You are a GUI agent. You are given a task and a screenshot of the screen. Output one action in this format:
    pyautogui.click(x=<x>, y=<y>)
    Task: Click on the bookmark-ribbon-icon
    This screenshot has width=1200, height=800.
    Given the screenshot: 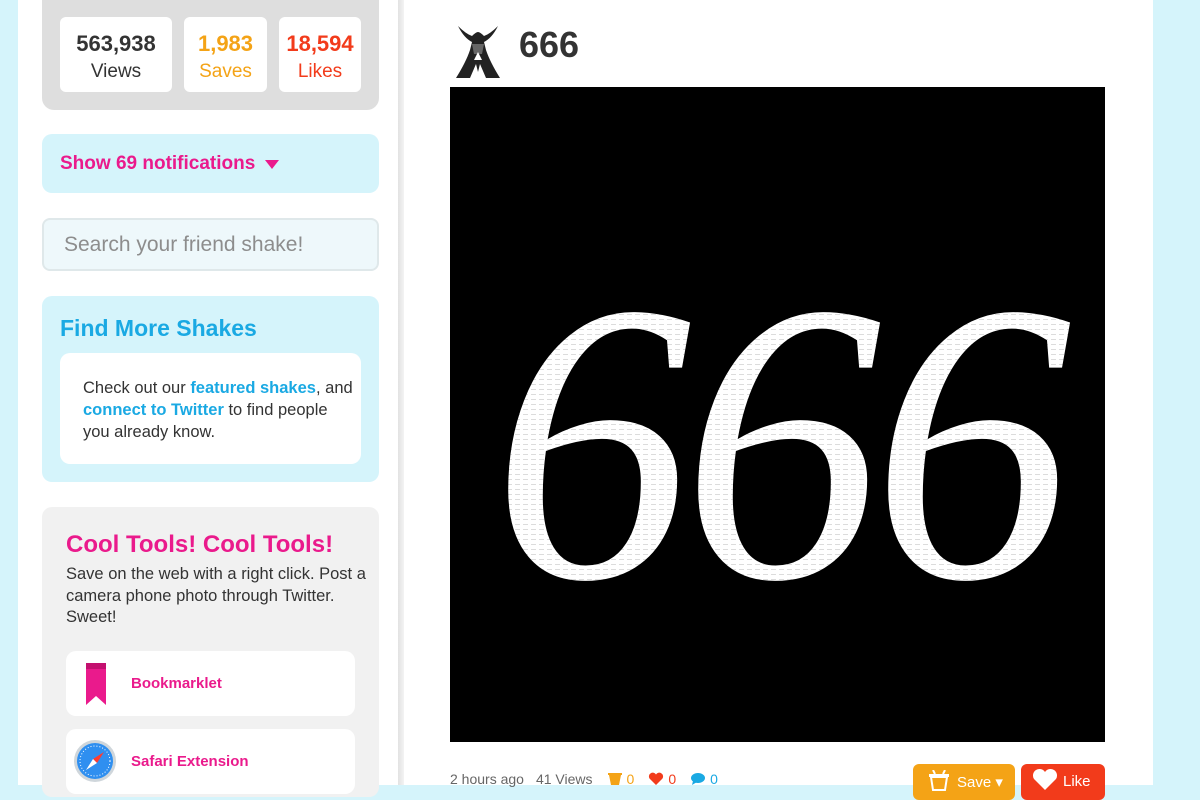 What is the action you would take?
    pyautogui.click(x=96, y=684)
    